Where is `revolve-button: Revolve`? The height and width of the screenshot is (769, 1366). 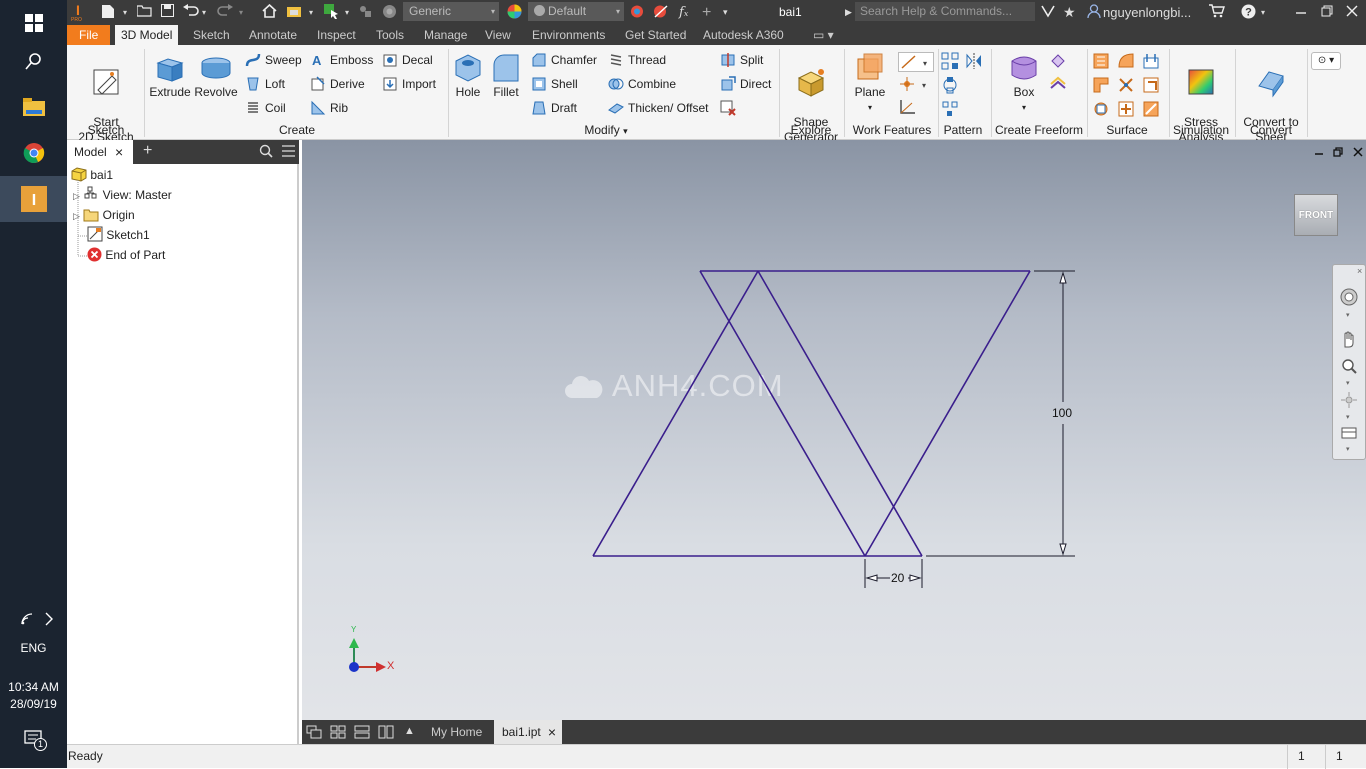
revolve-button: Revolve is located at coordinates (216, 75).